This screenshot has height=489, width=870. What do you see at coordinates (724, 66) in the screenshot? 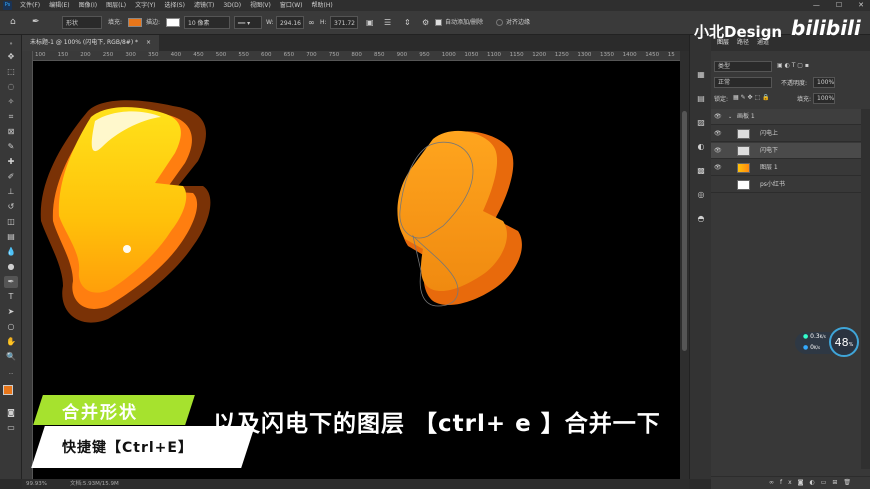
I see `filter-kind-label: 类型` at bounding box center [724, 66].